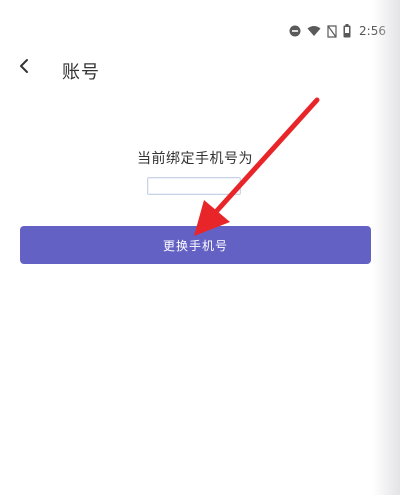 The image size is (400, 495). I want to click on page-title: 账号, so click(81, 72).